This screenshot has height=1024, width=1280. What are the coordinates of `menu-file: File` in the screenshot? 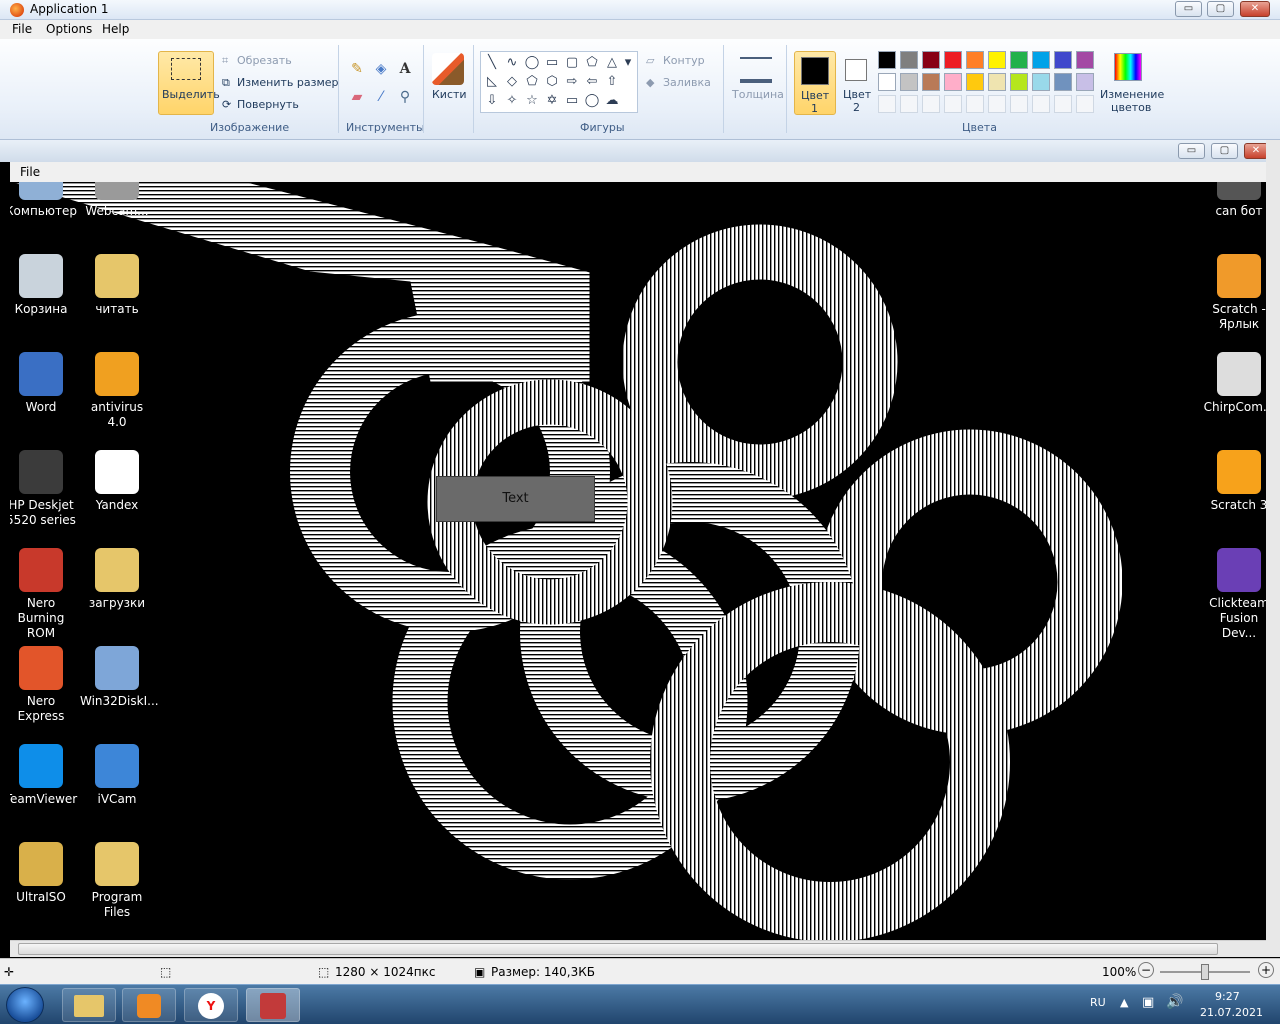 It's located at (22, 29).